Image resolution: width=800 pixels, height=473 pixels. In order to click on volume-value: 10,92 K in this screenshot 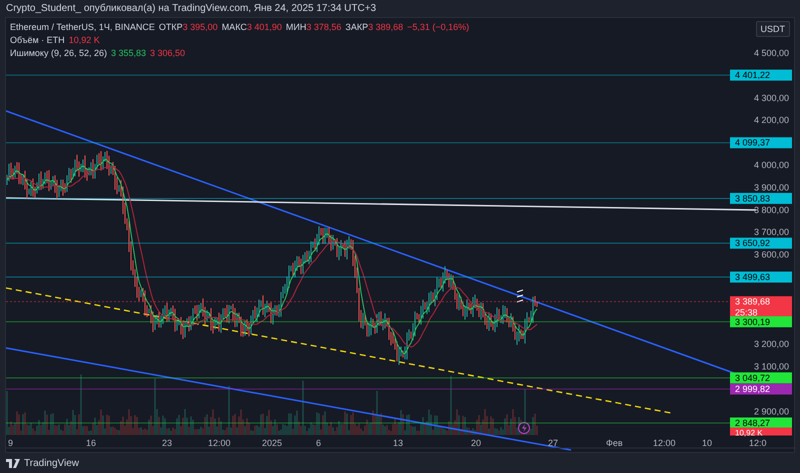, I will do `click(84, 40)`.